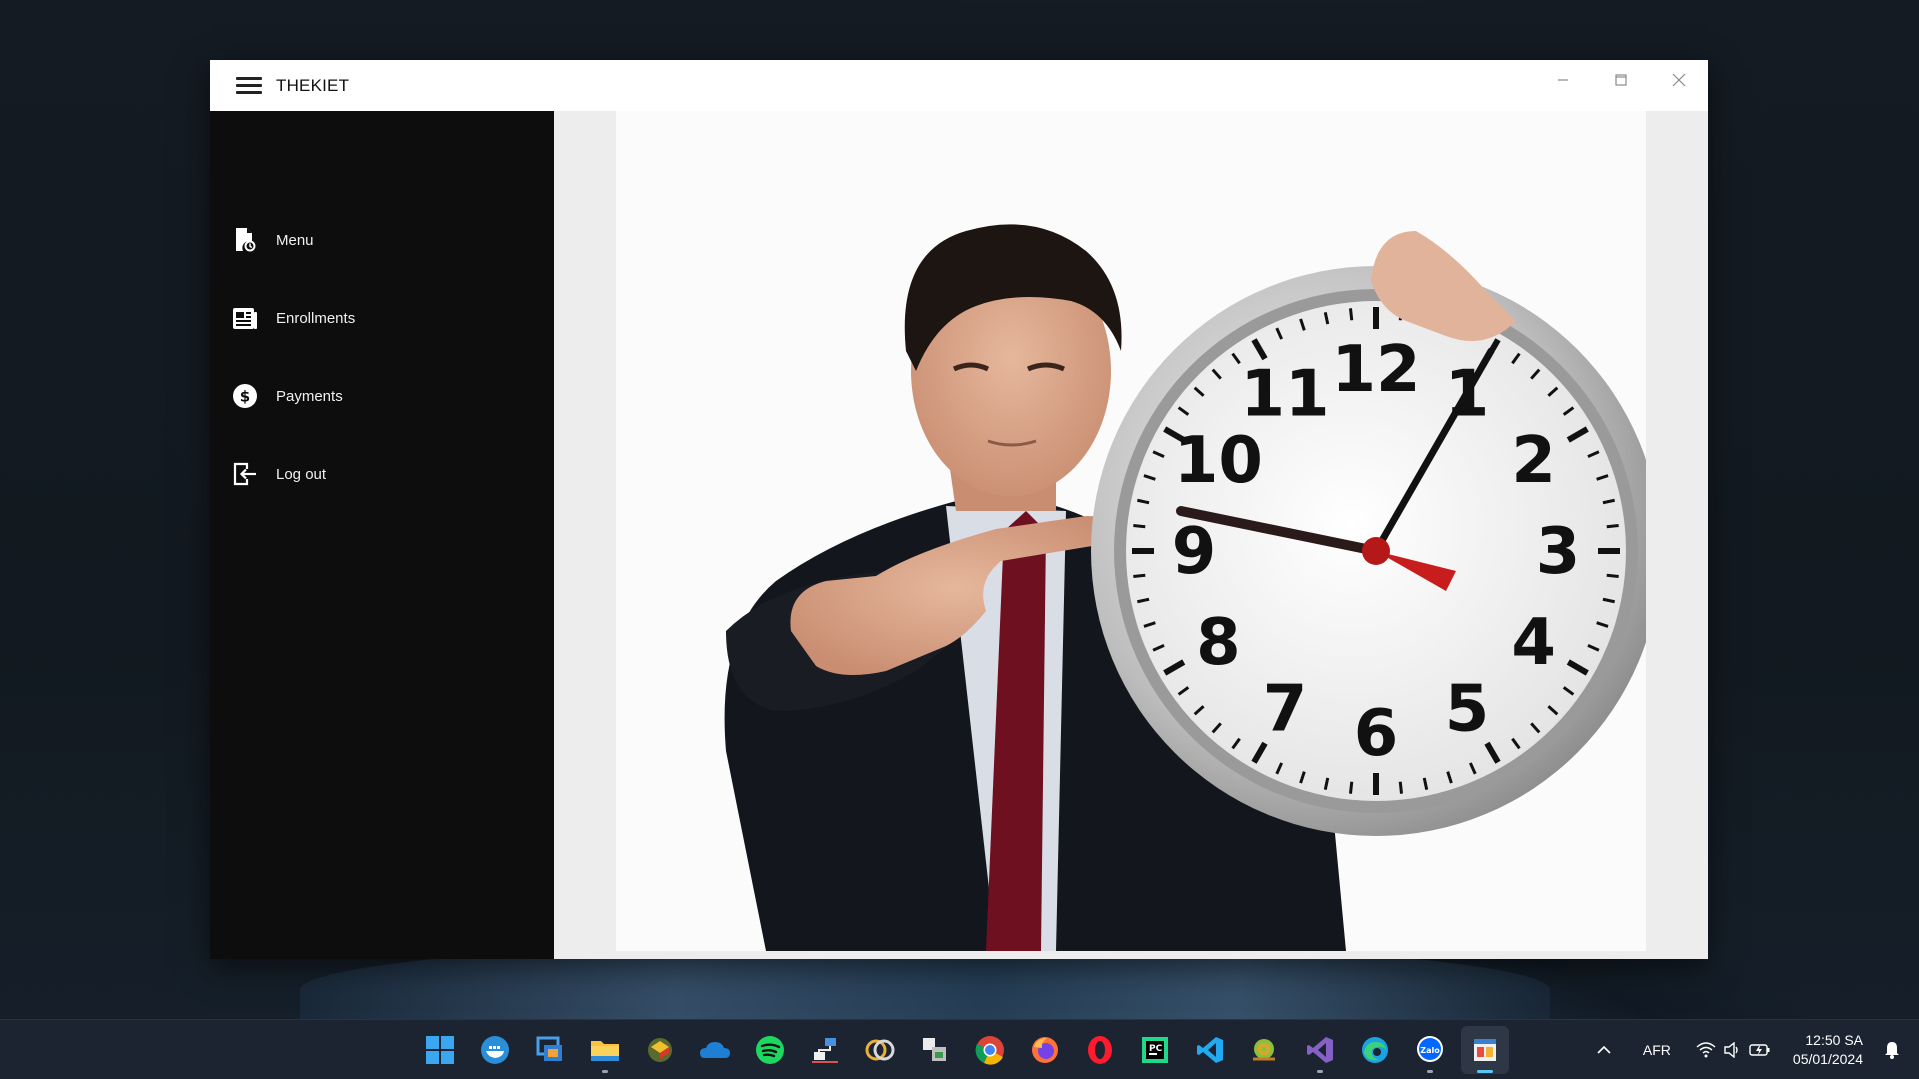 This screenshot has width=1919, height=1079. I want to click on clock-numeral: 6, so click(1376, 734).